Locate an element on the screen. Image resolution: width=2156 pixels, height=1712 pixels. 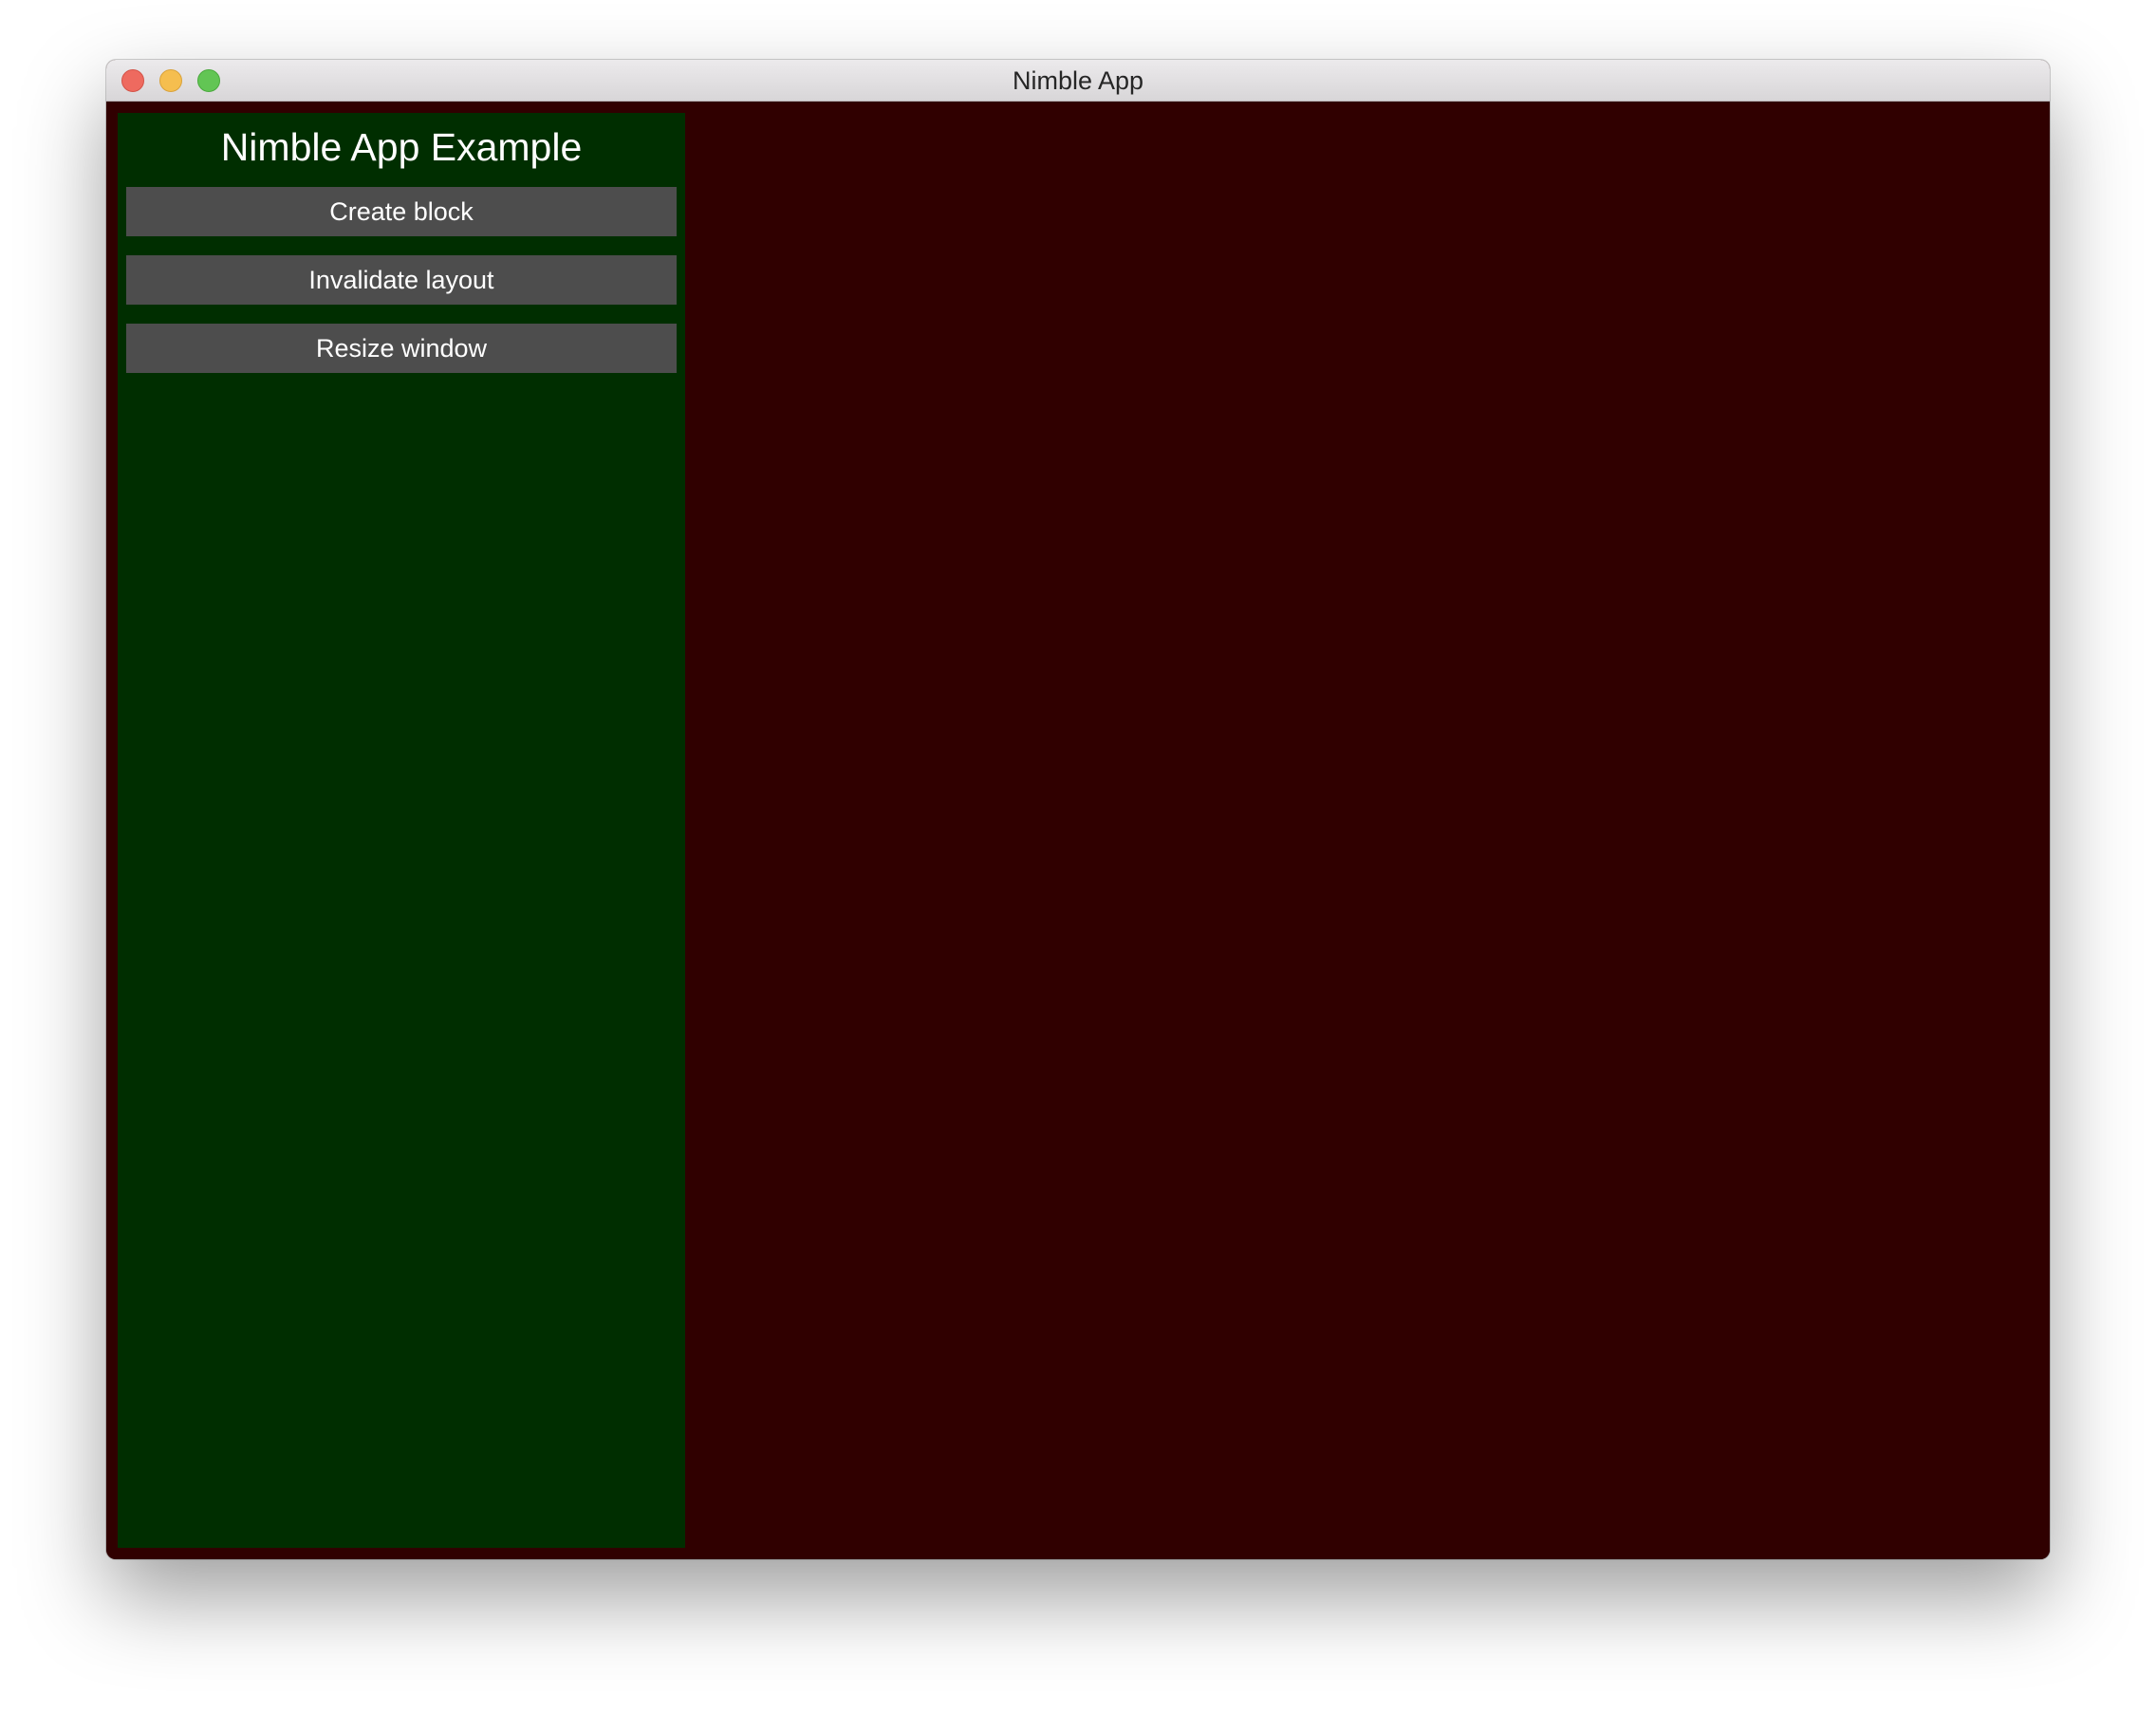
title-bar: Nimble App is located at coordinates (1078, 81).